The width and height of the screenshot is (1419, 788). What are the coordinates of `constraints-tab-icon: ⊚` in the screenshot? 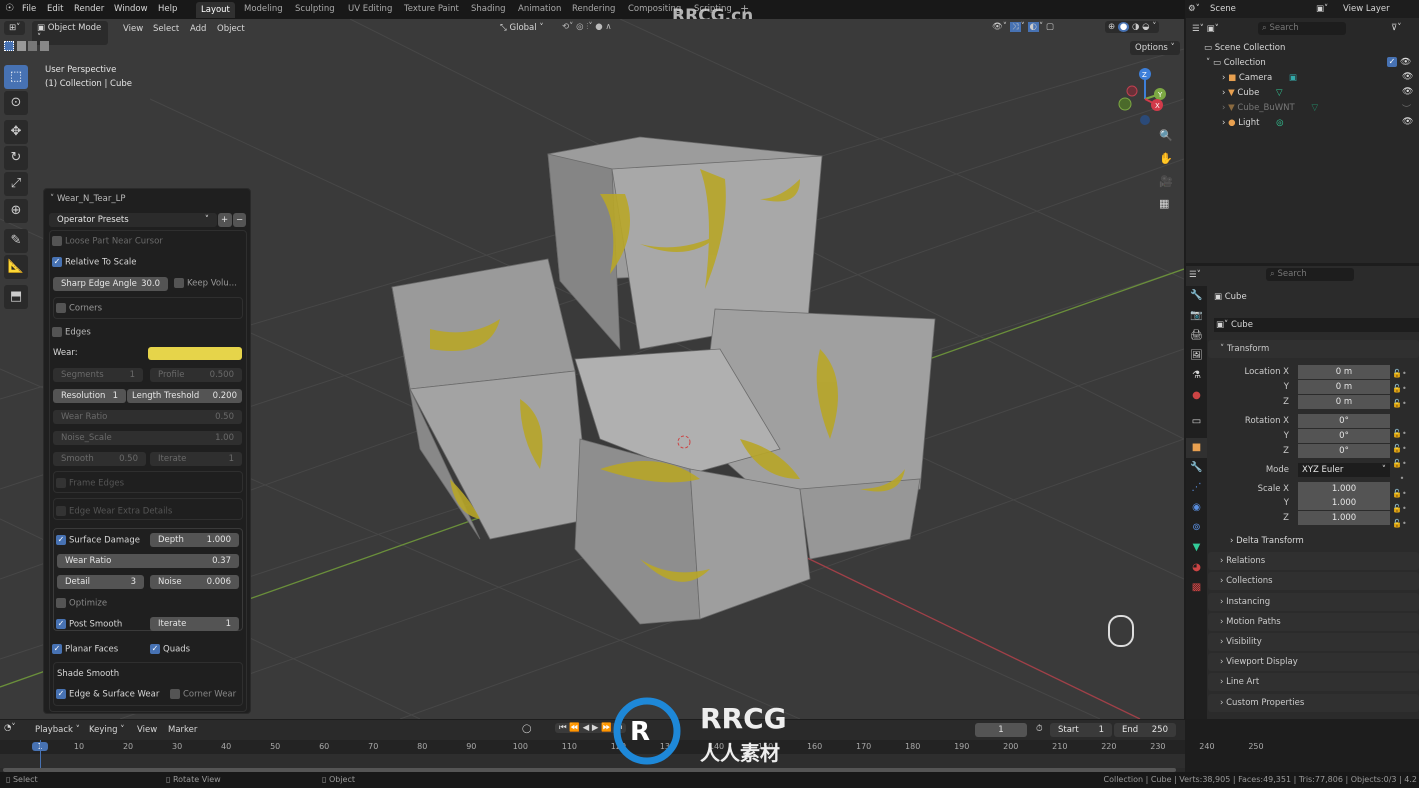 It's located at (1196, 528).